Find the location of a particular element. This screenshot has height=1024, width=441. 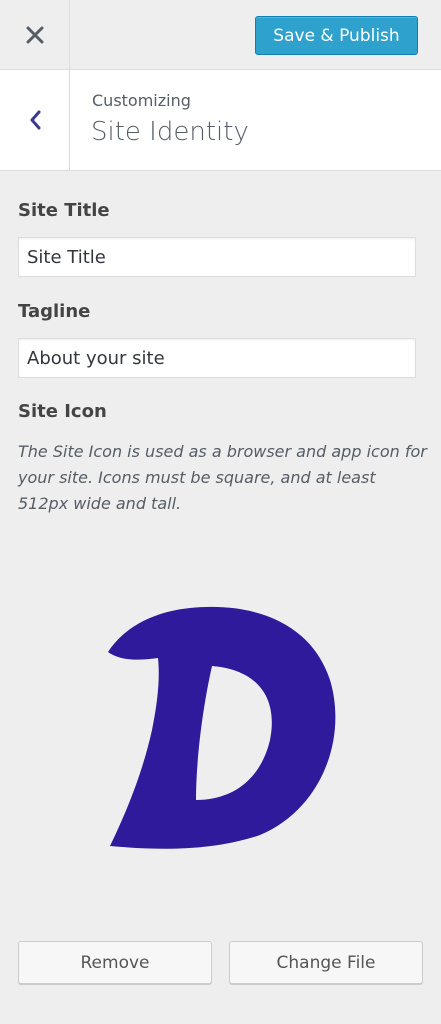

customizer-header: Save & Publish is located at coordinates (220, 35).